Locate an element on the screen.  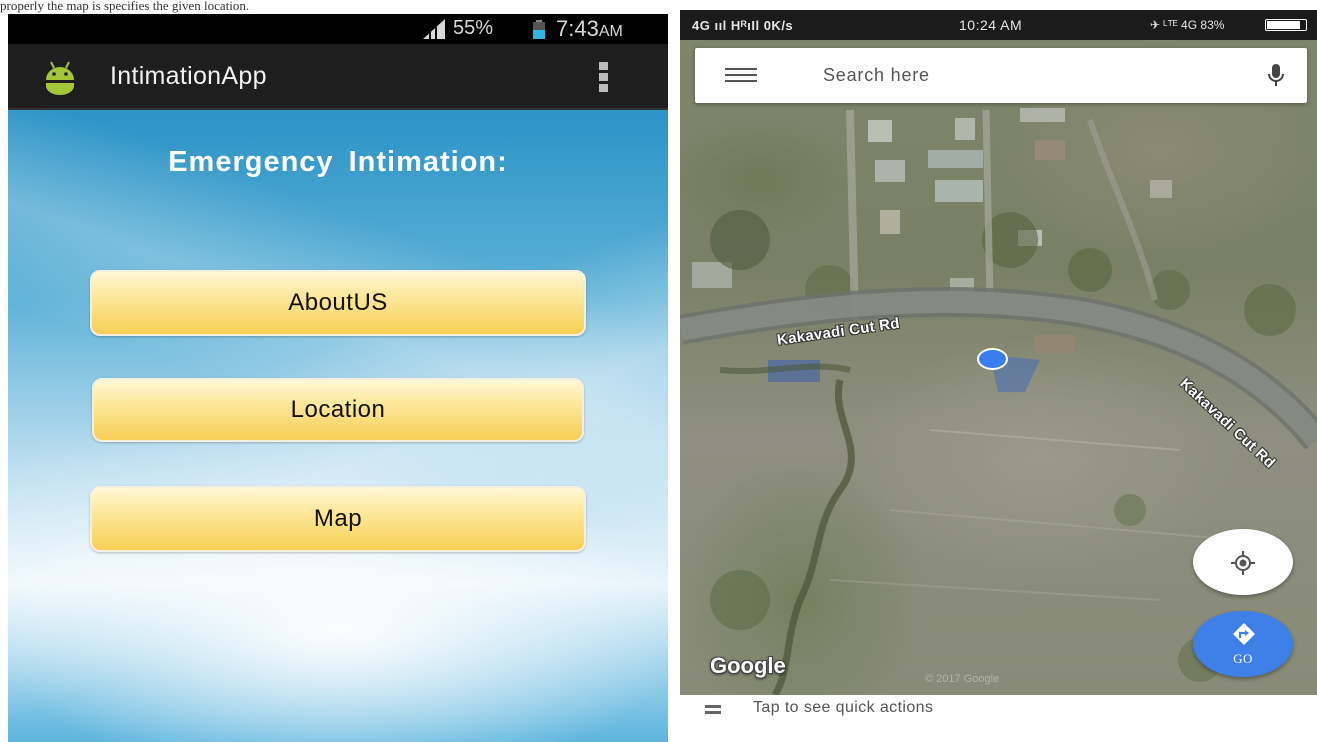
map-button: Map is located at coordinates (338, 519).